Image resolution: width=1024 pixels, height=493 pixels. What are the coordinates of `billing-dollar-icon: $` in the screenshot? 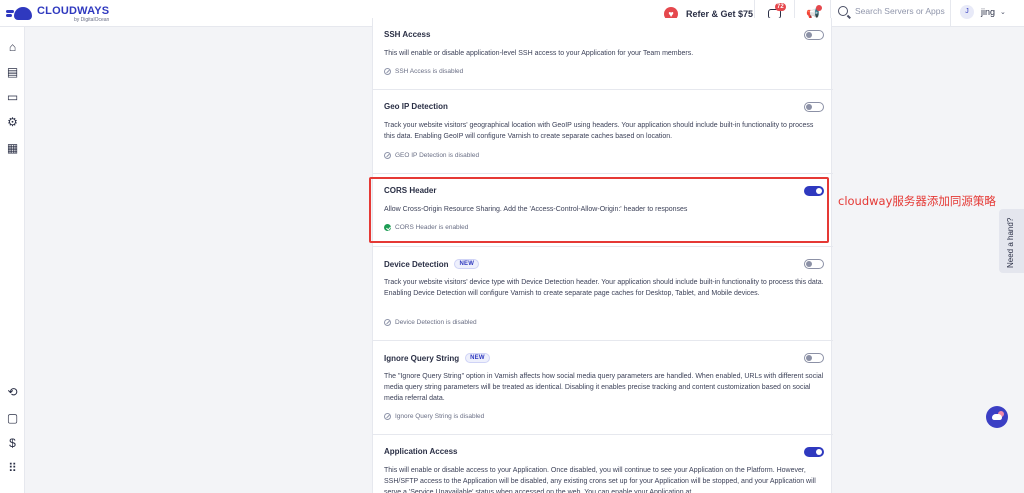 It's located at (12, 443).